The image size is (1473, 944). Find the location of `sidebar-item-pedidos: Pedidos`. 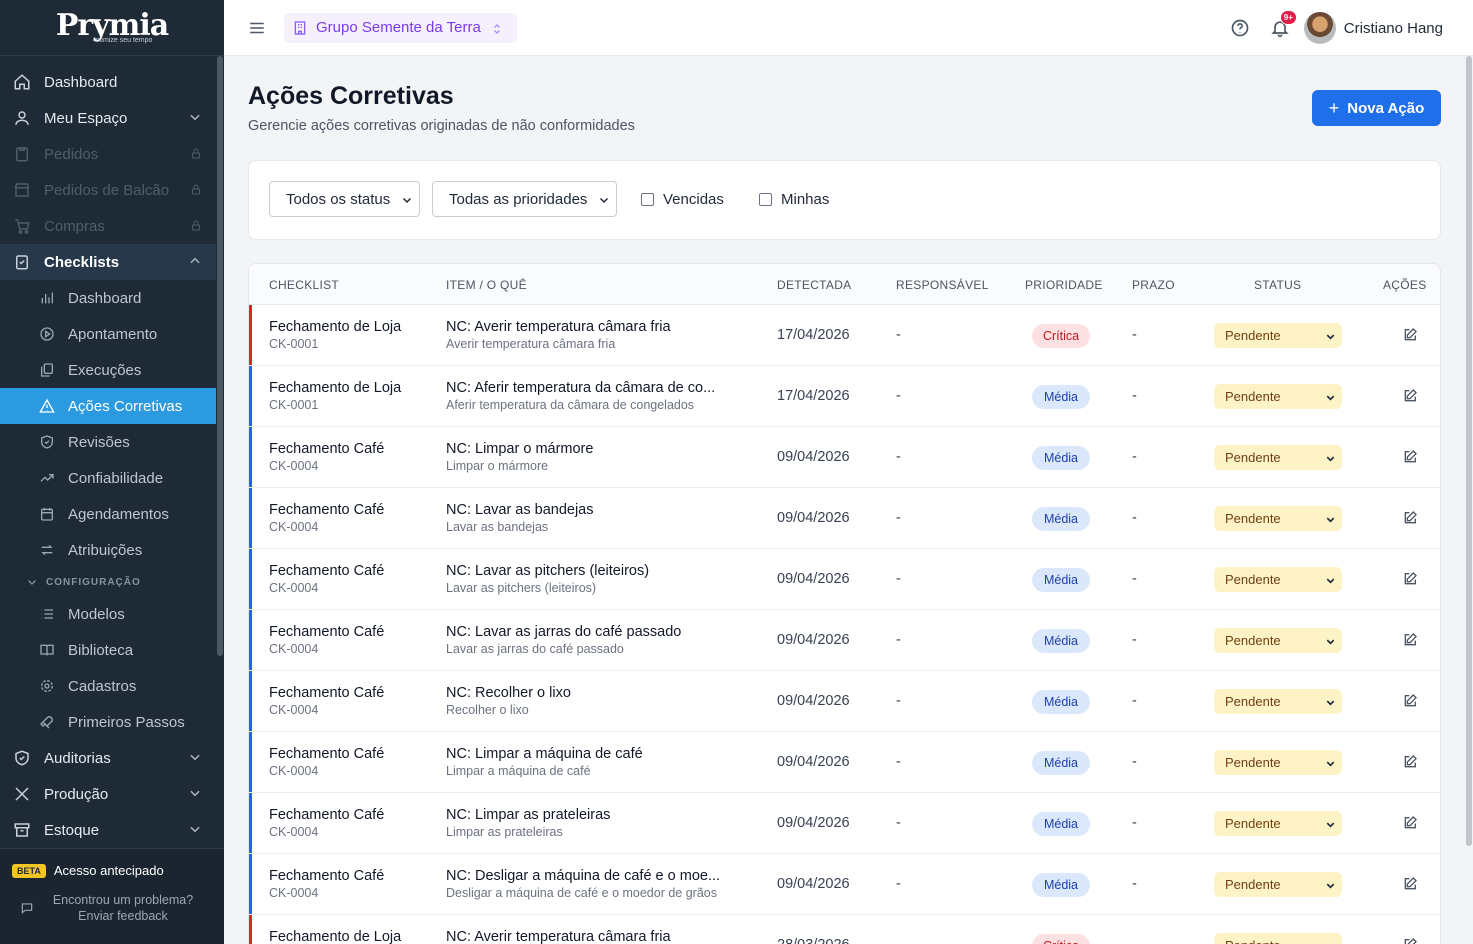

sidebar-item-pedidos: Pedidos is located at coordinates (108, 154).